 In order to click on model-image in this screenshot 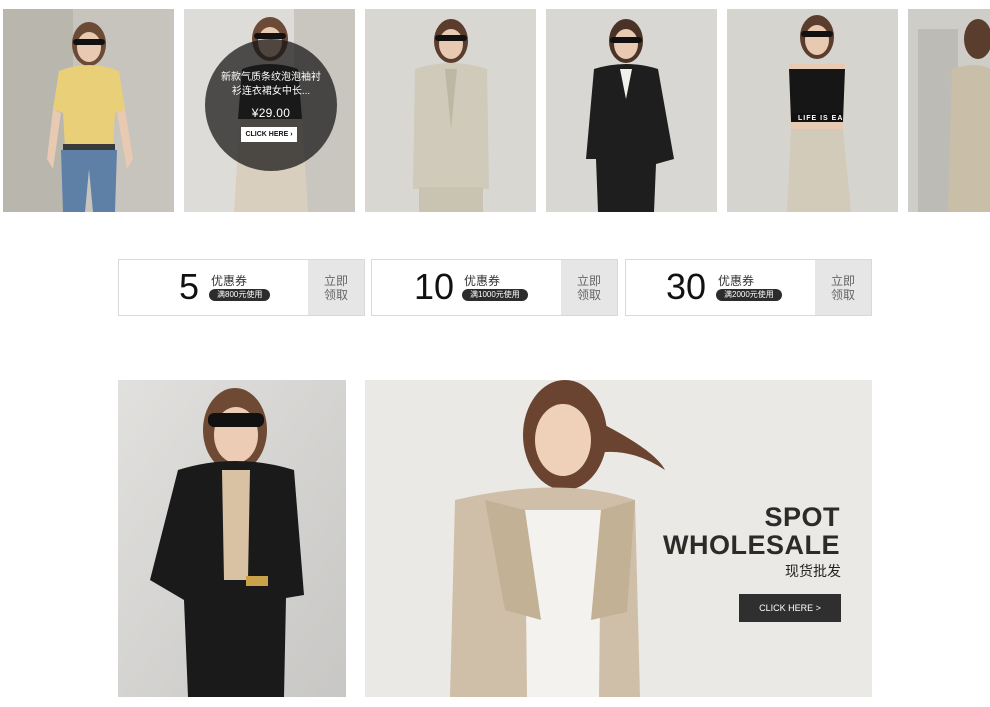, I will do `click(232, 538)`.